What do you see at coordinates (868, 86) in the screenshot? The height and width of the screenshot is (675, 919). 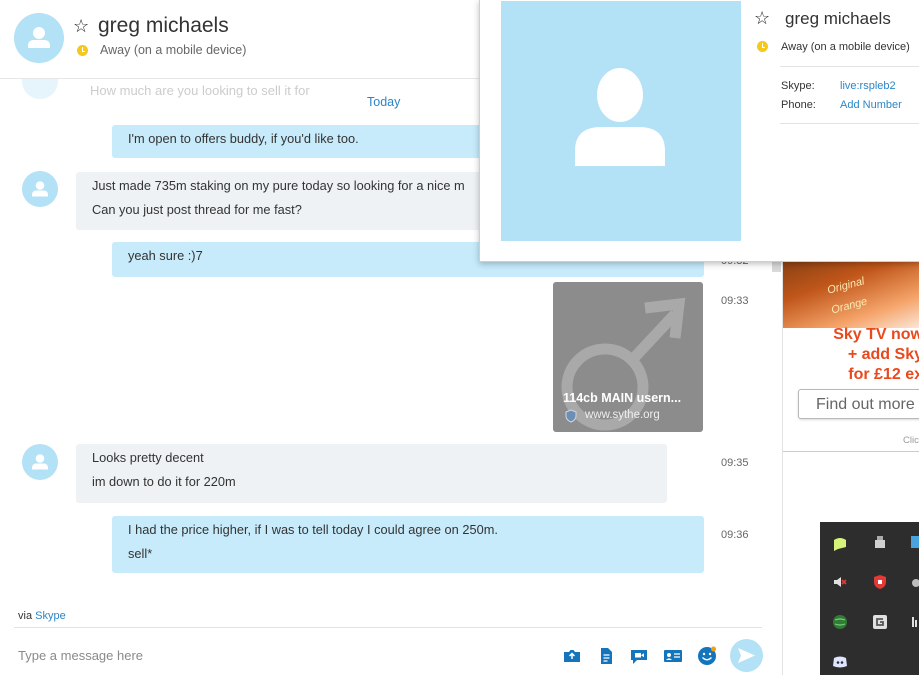 I see `skype-id-value: live:rspleb2` at bounding box center [868, 86].